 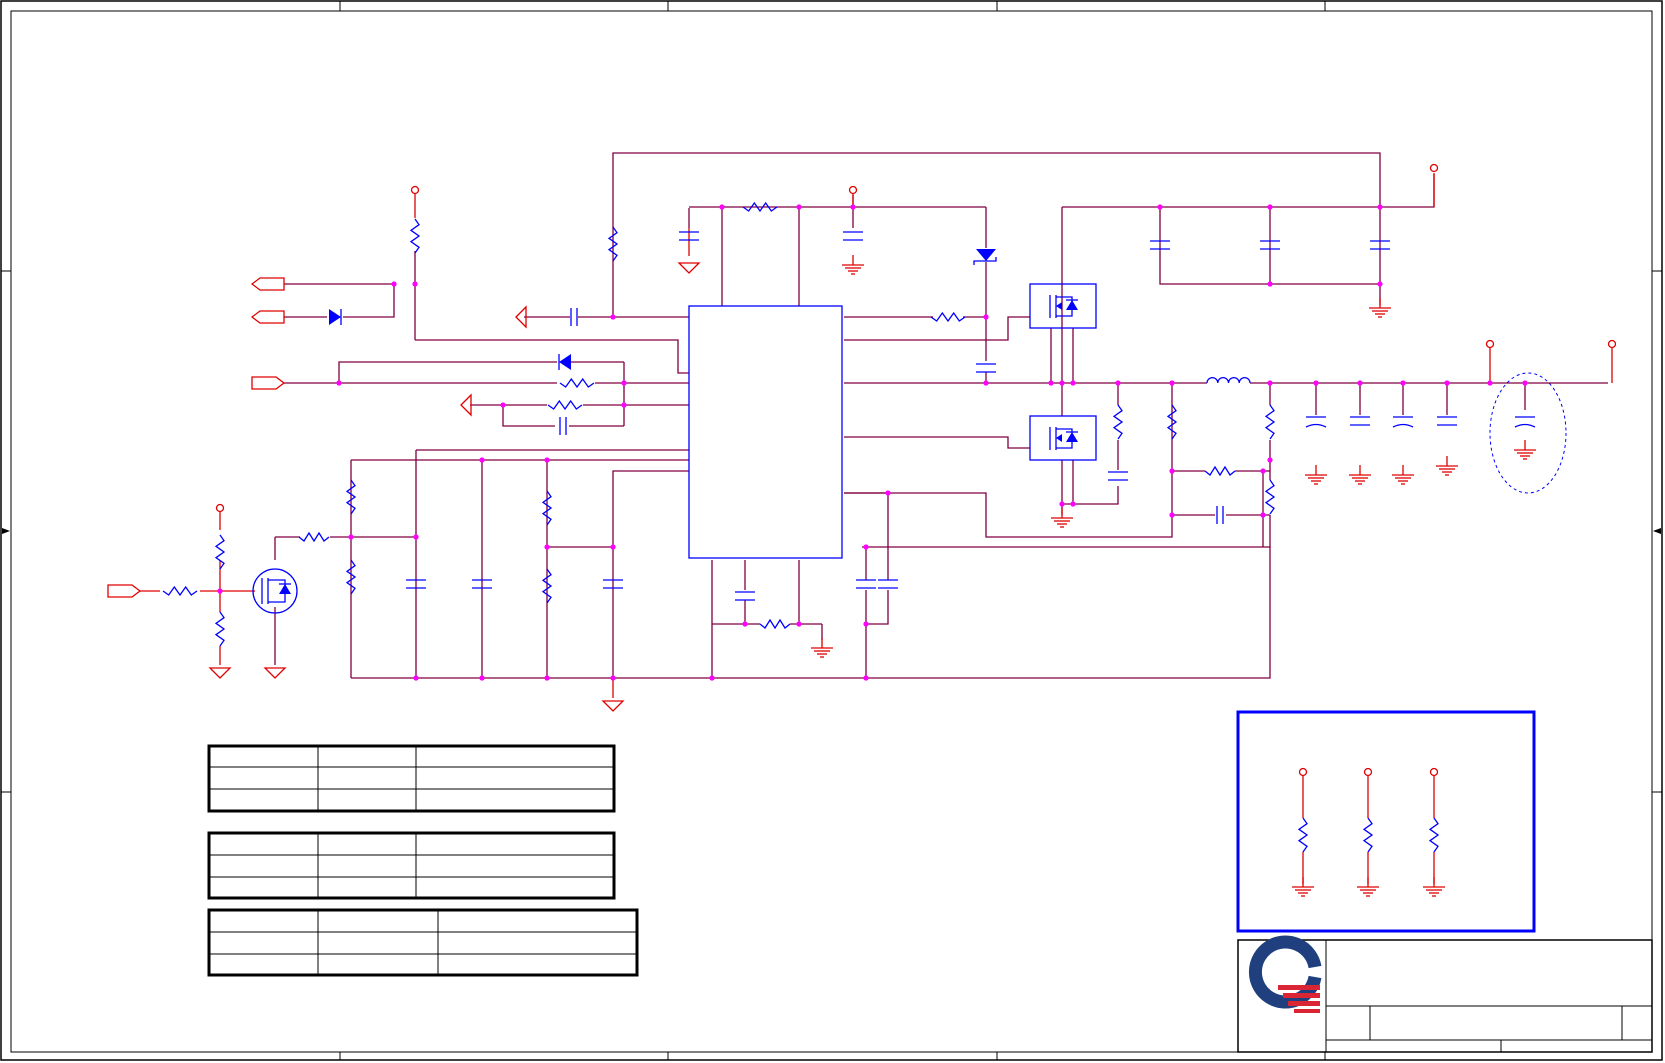 What do you see at coordinates (1063, 306) in the screenshot?
I see `mosfet-high-side` at bounding box center [1063, 306].